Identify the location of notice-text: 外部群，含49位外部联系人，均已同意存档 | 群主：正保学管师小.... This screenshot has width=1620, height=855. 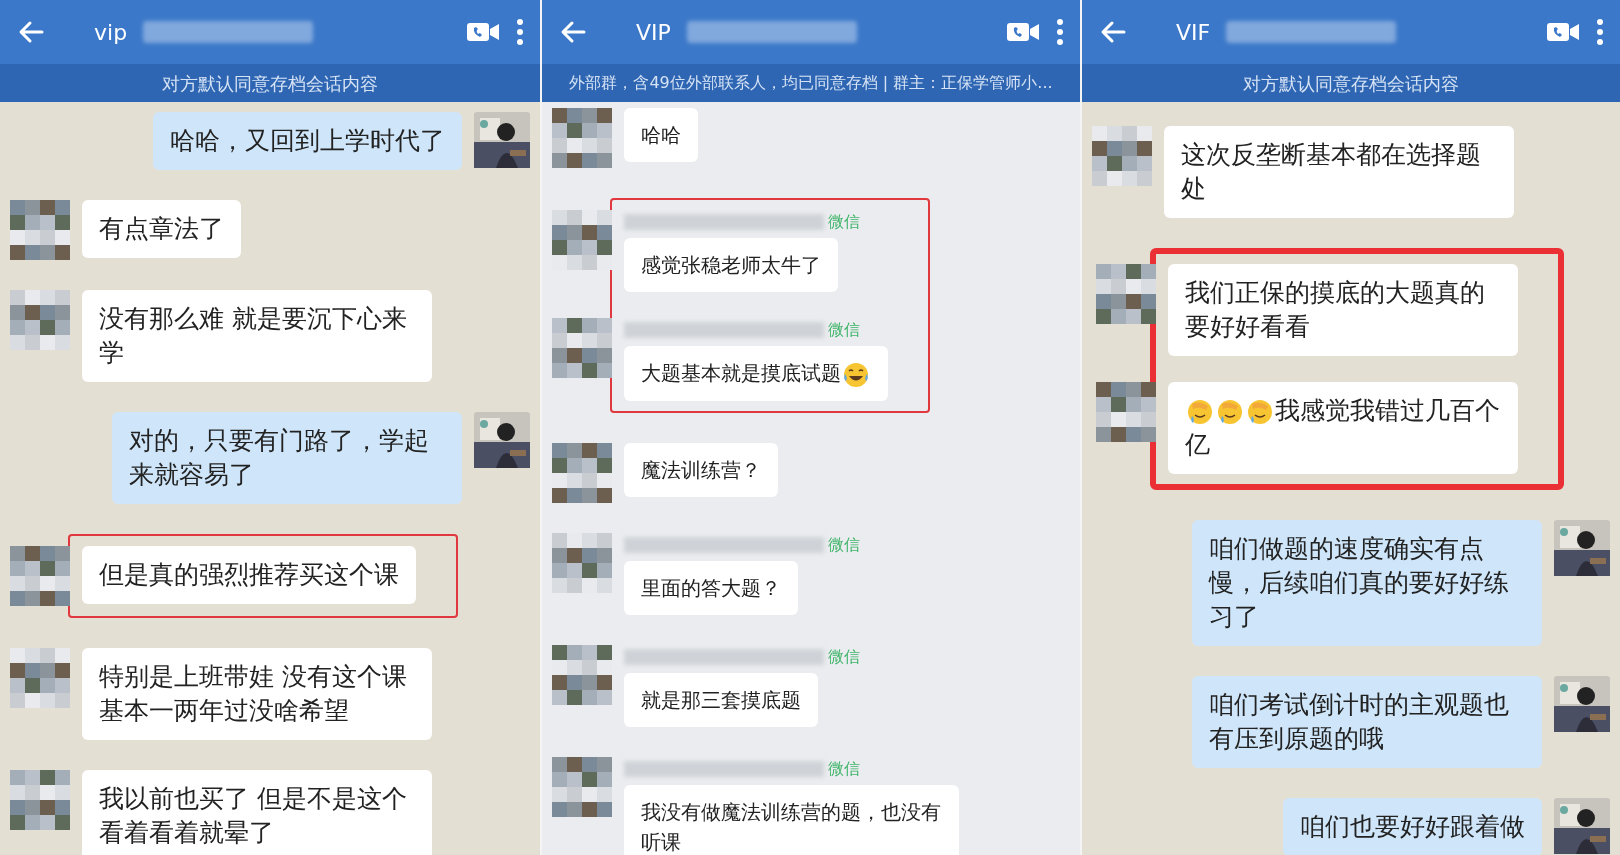
(811, 83).